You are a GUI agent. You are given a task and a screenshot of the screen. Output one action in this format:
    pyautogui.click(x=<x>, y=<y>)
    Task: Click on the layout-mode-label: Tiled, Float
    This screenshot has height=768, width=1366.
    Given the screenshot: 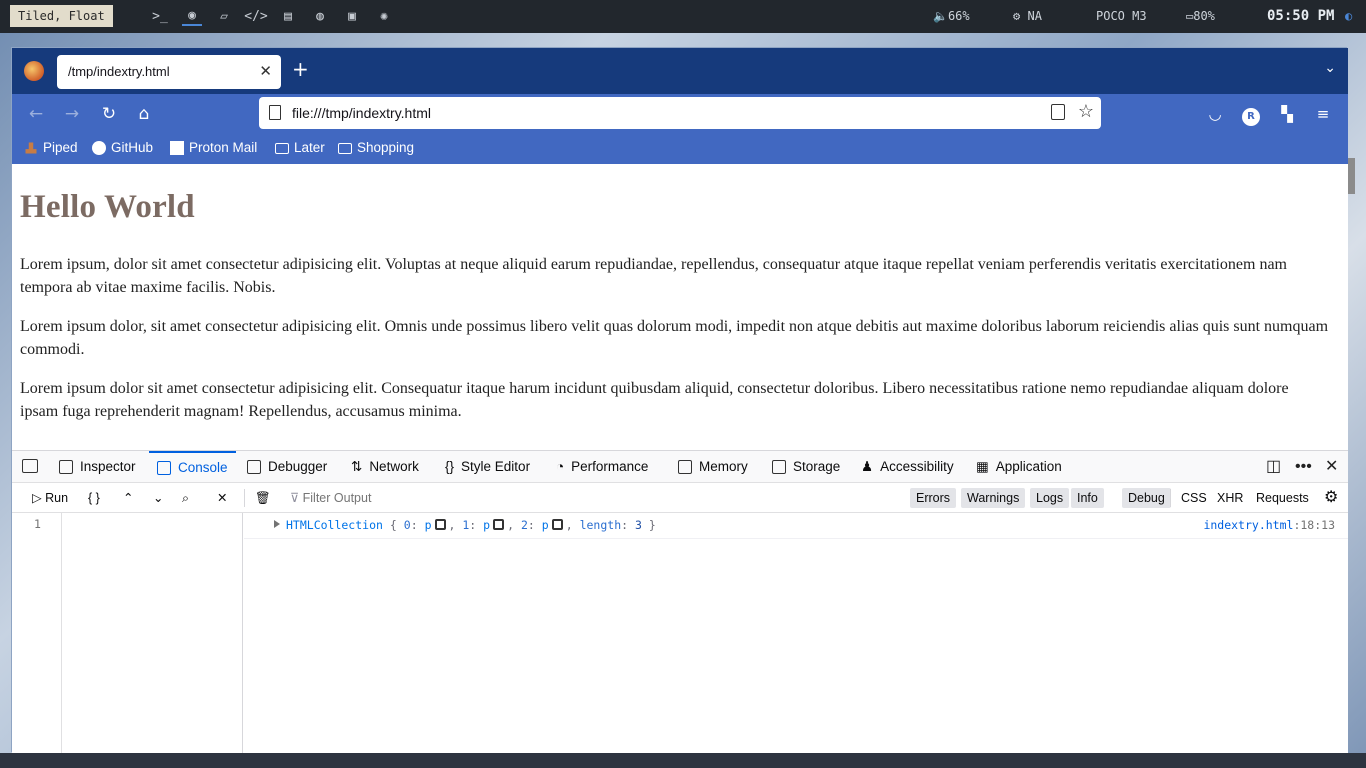 What is the action you would take?
    pyautogui.click(x=61, y=16)
    